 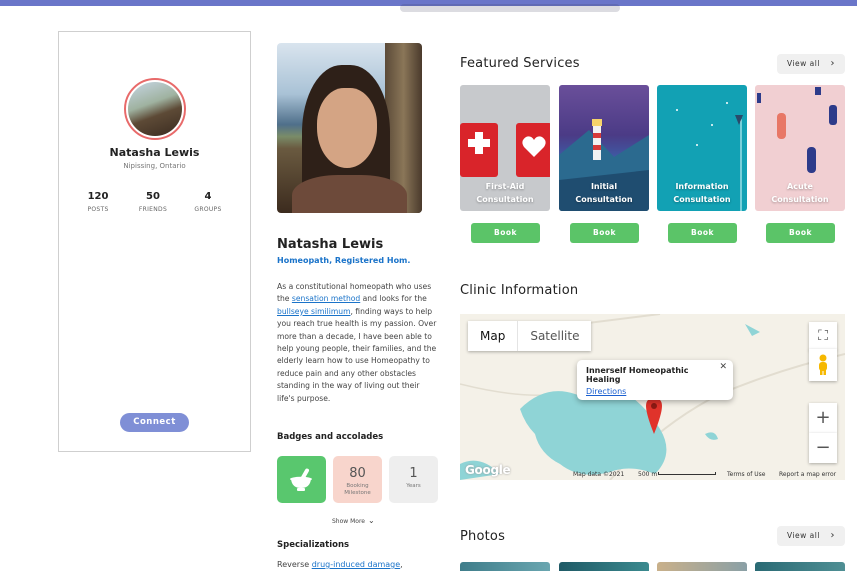 I want to click on photos-view-all-button: View all ›, so click(x=811, y=536).